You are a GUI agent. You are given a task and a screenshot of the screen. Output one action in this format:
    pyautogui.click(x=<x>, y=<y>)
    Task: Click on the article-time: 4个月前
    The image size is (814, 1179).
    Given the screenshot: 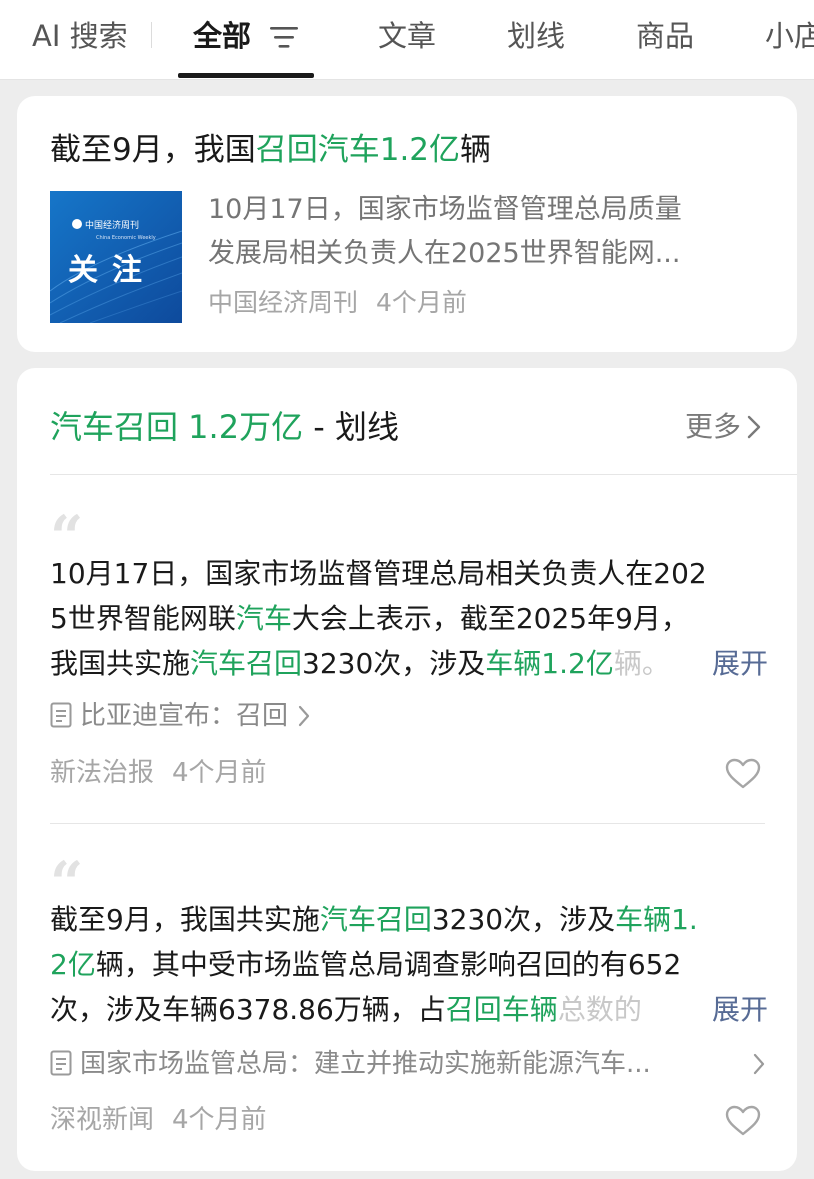 What is the action you would take?
    pyautogui.click(x=421, y=302)
    